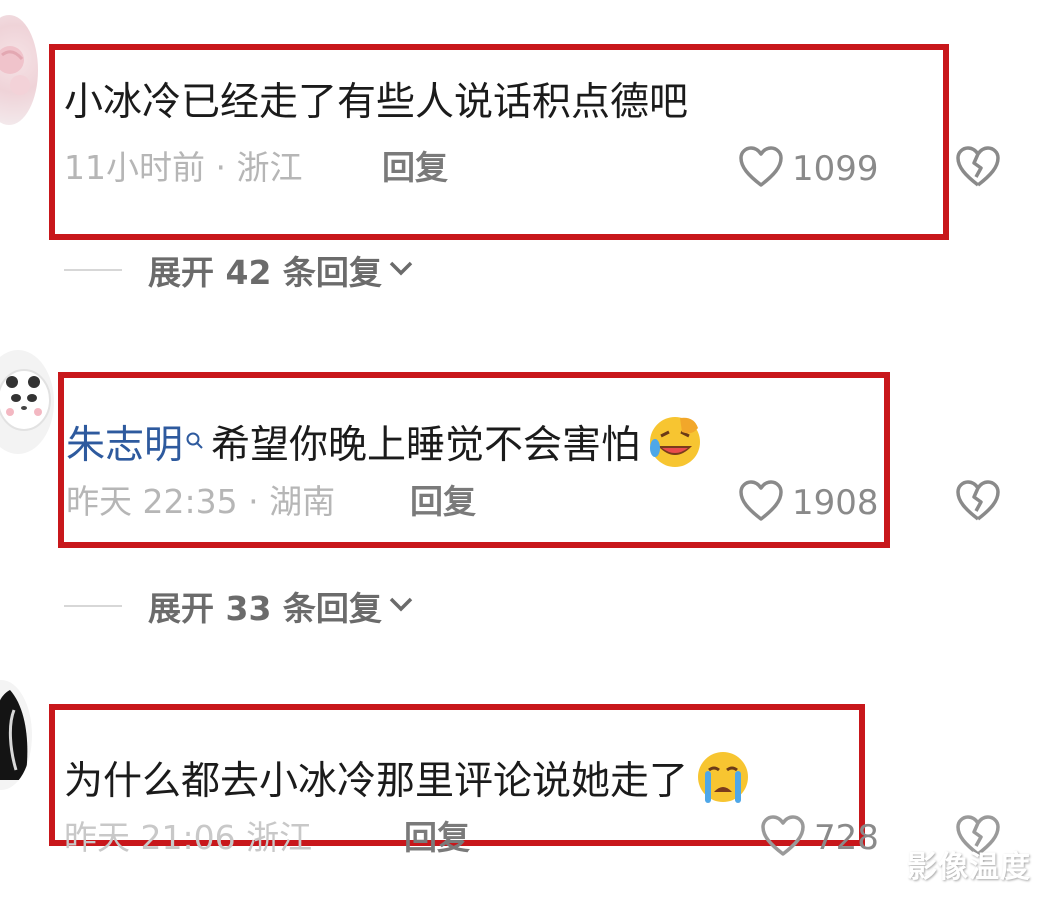 The image size is (1049, 904). I want to click on comment-body: 希望你晚上睡觉不会害怕, so click(426, 445).